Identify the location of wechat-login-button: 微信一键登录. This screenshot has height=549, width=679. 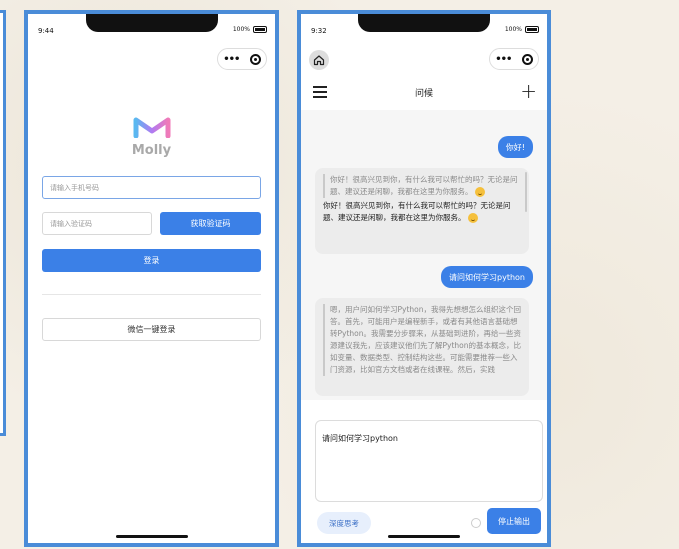
(151, 329).